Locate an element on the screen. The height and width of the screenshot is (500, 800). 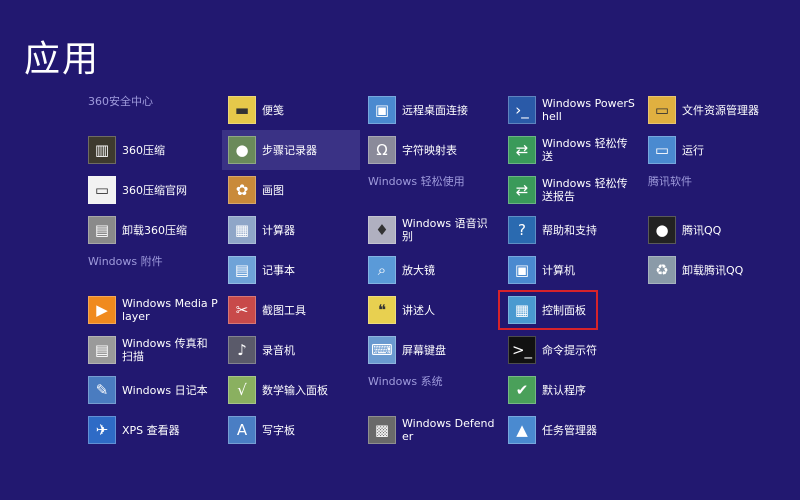
app-tile: ▦ 控制面板 is located at coordinates (573, 310).